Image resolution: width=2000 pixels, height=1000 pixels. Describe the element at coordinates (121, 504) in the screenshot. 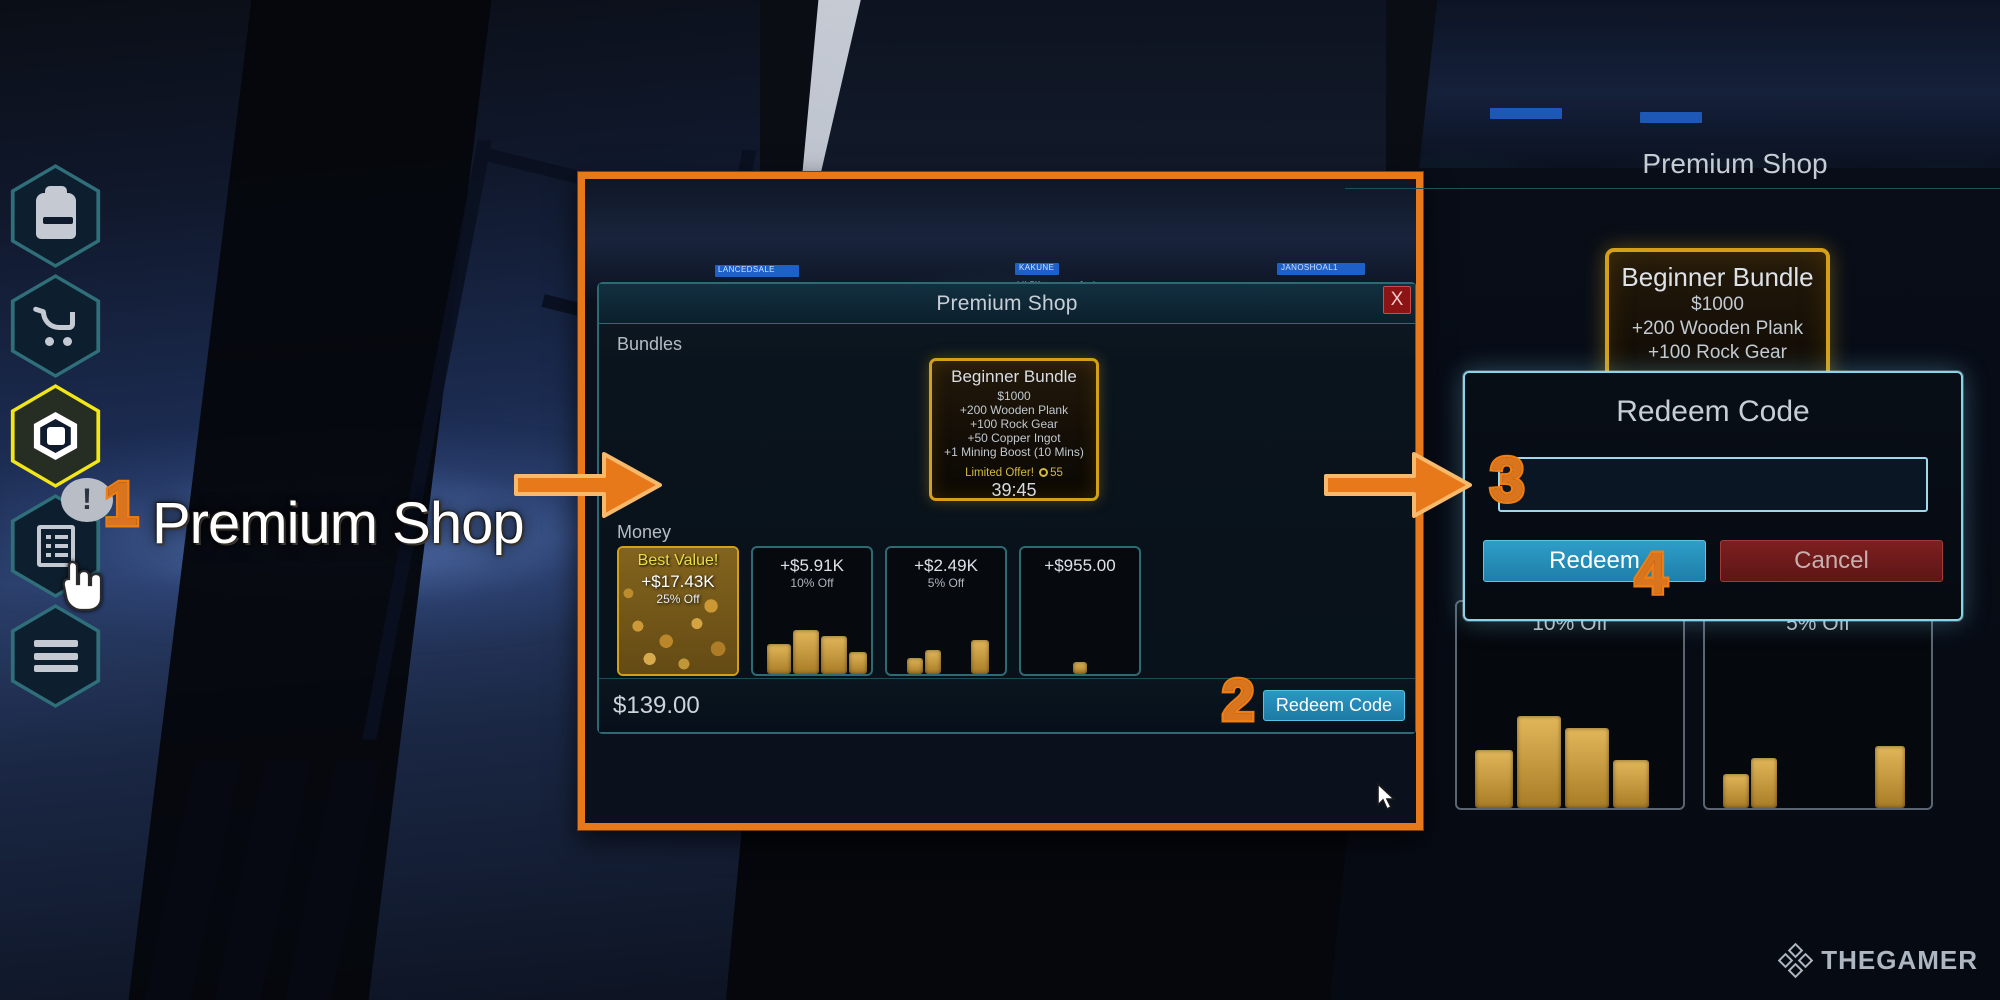

I see `step-marker-1: 1` at that location.